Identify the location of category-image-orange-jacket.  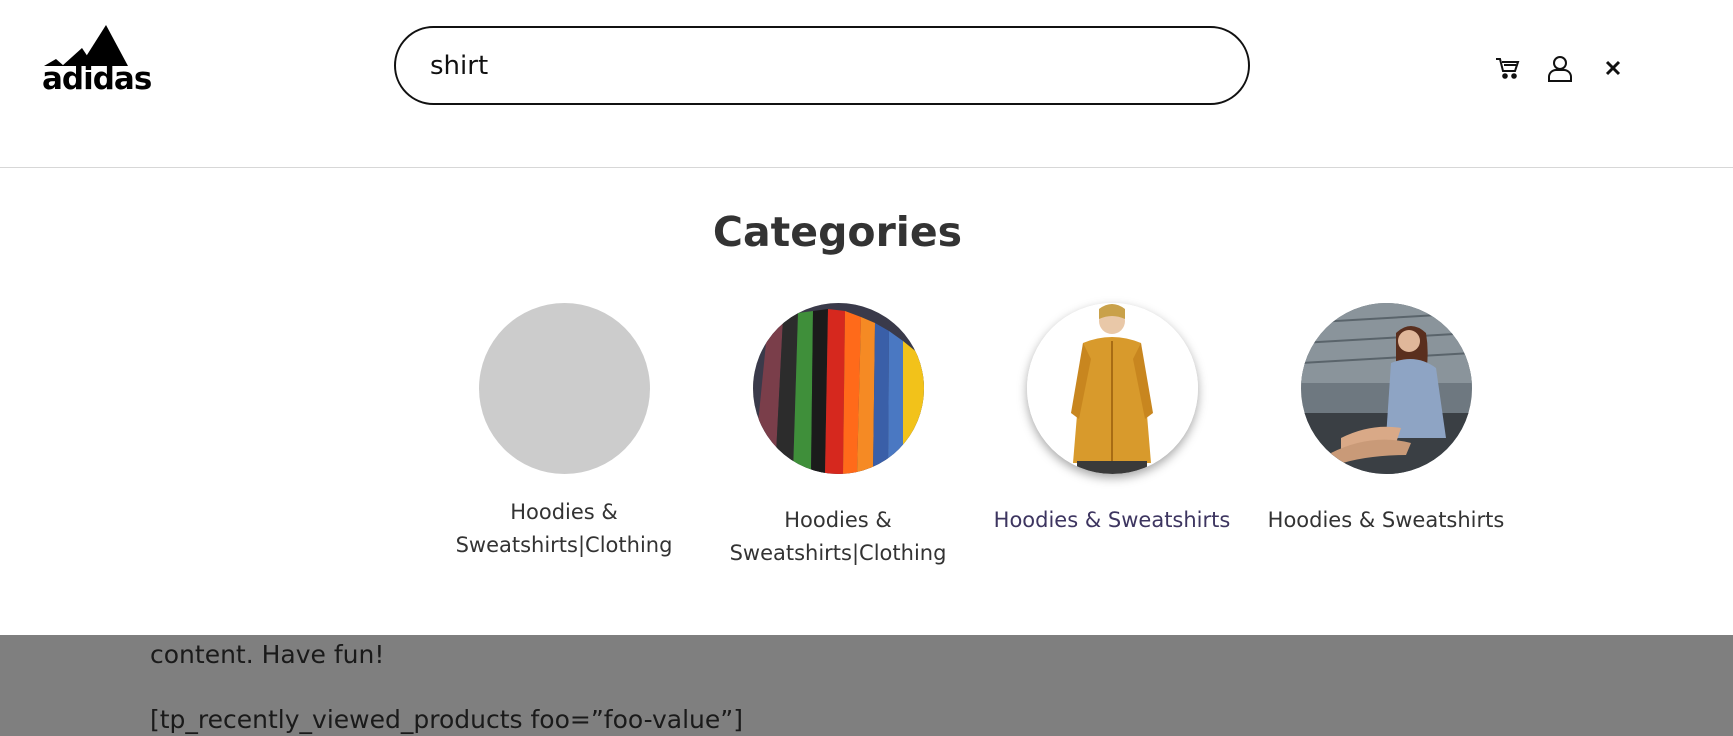
(1112, 388).